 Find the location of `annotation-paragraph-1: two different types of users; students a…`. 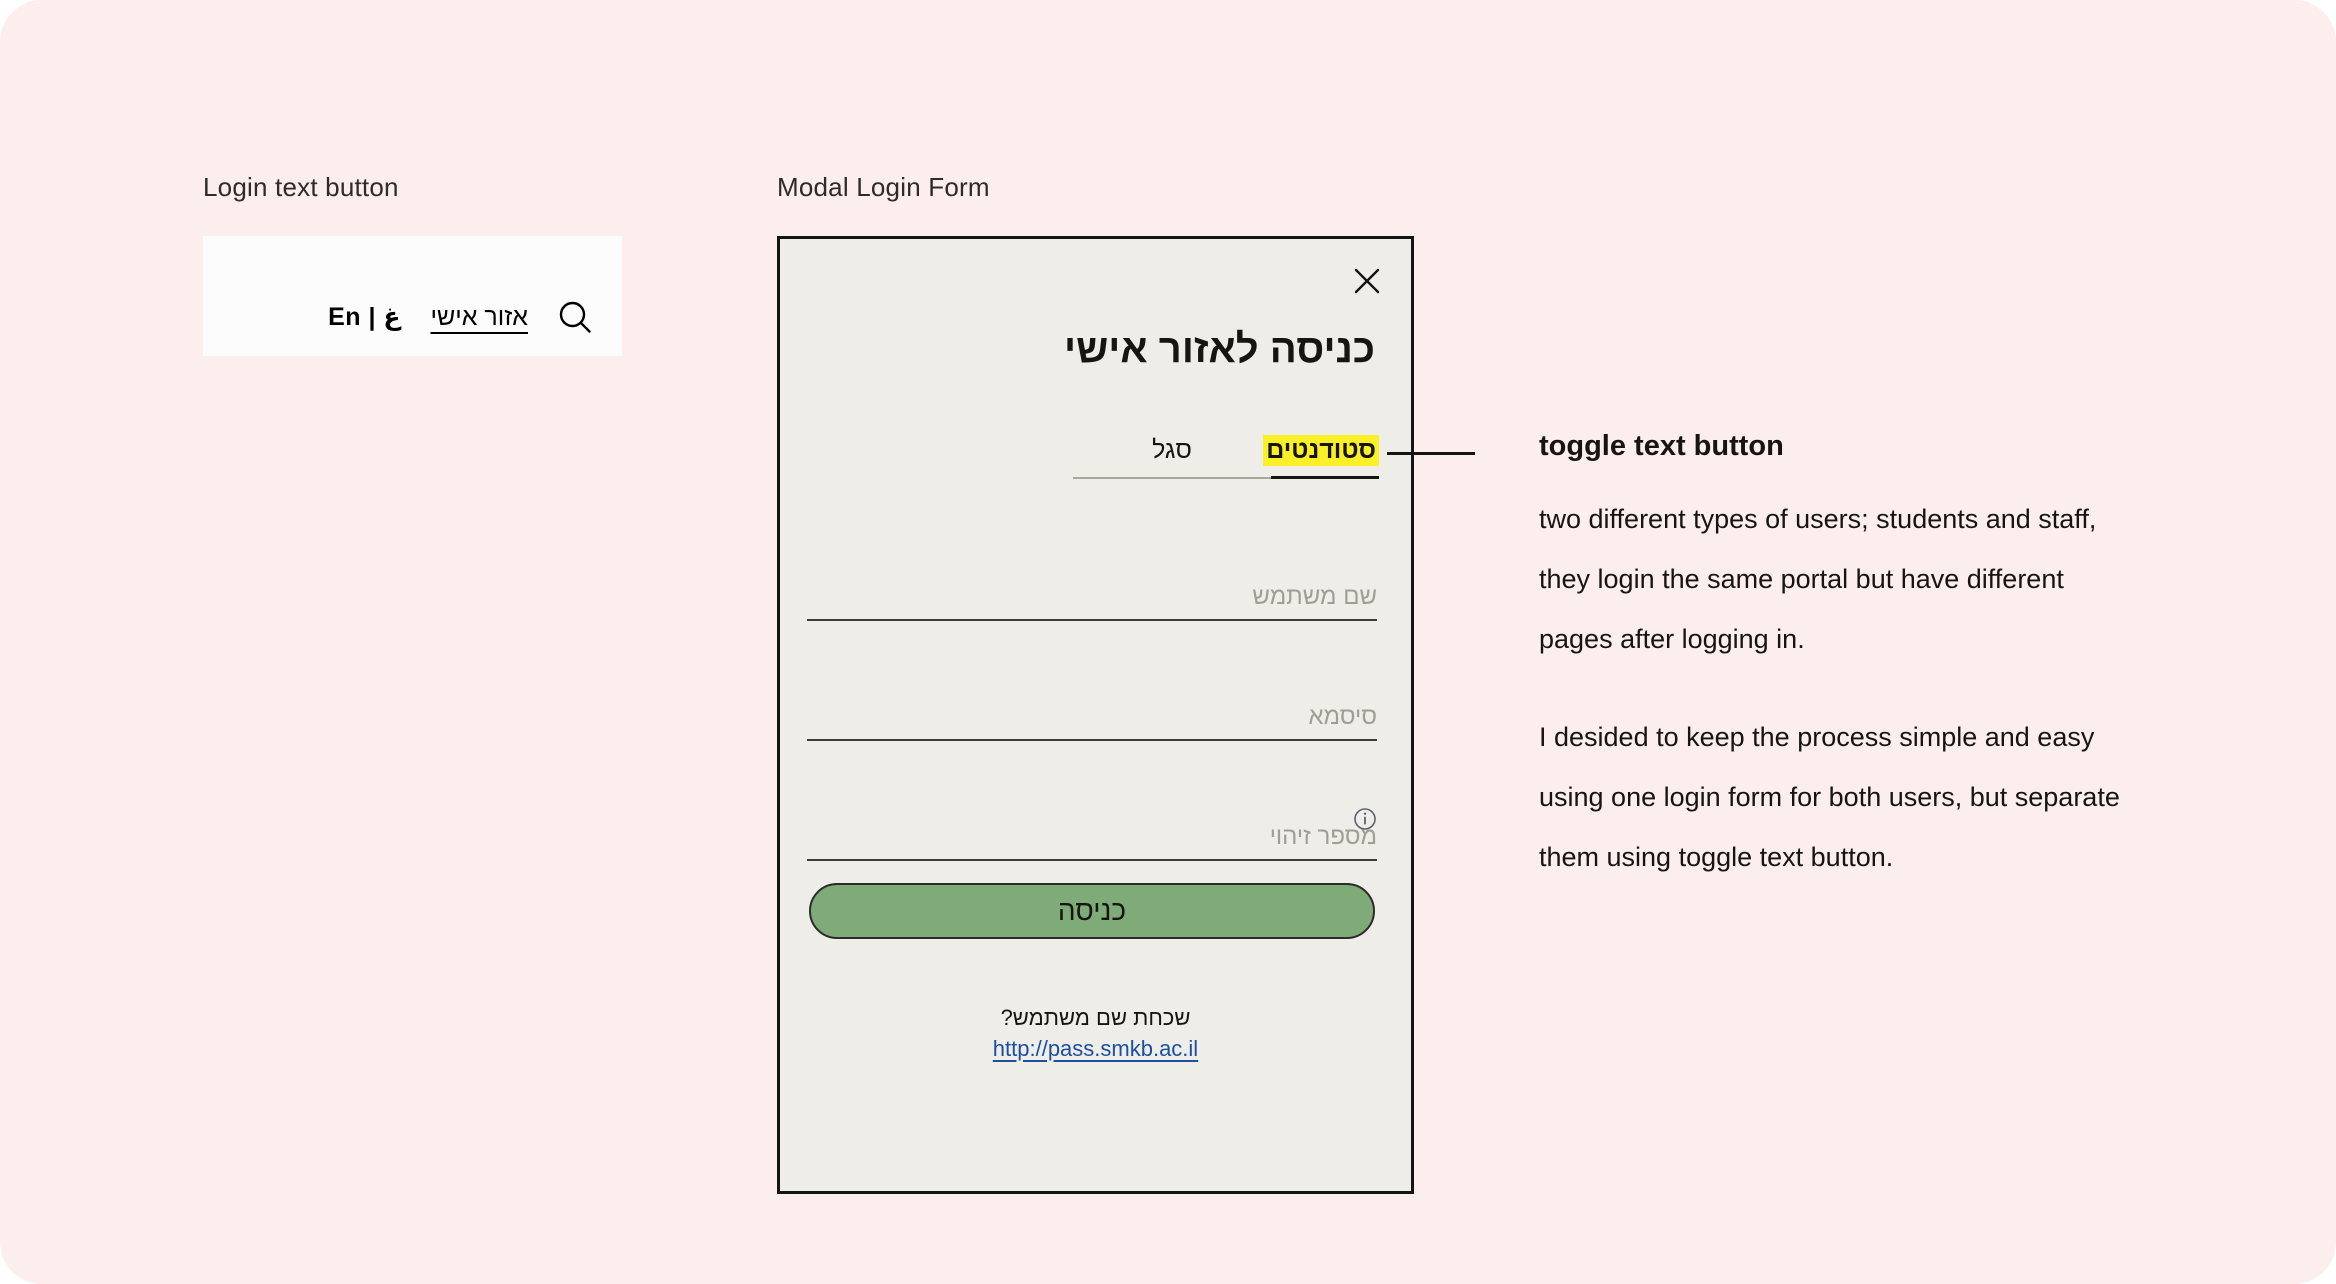

annotation-paragraph-1: two different types of users; students a… is located at coordinates (1818, 579).